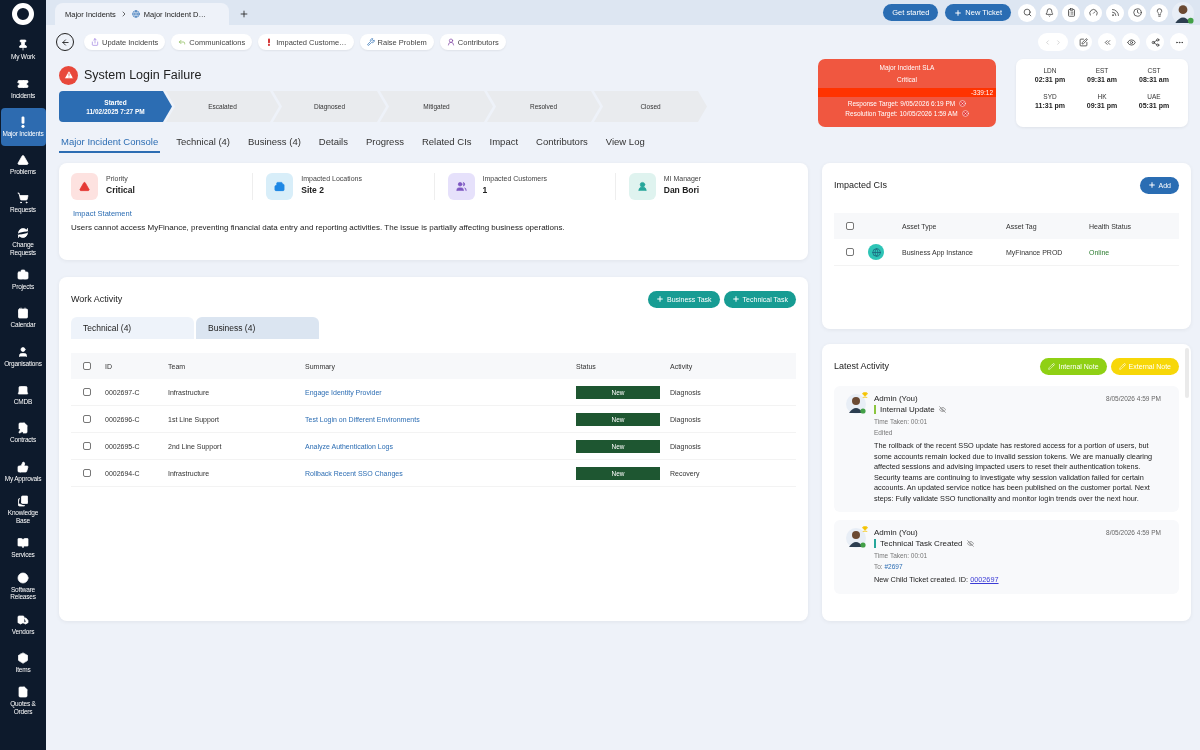 This screenshot has height=750, width=1200. I want to click on sub-tab: Business (4), so click(257, 328).